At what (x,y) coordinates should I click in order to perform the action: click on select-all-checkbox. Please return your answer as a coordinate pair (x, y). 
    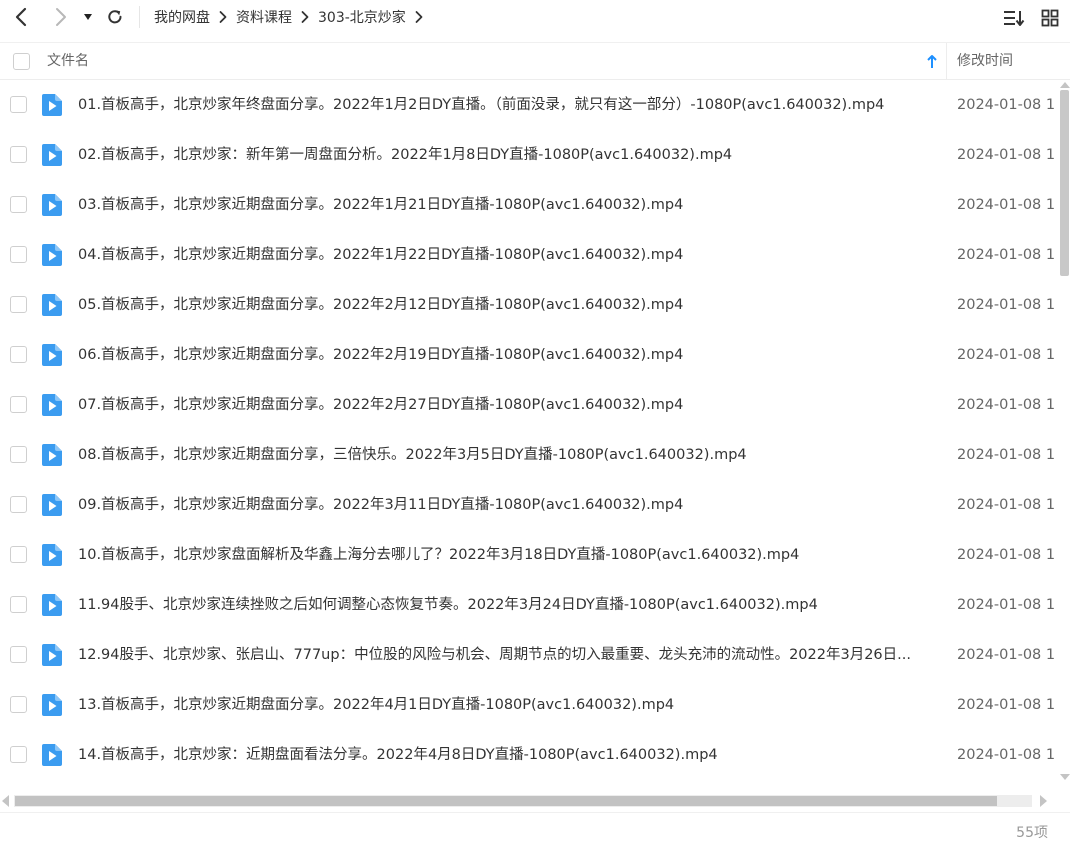
    Looking at the image, I should click on (21, 61).